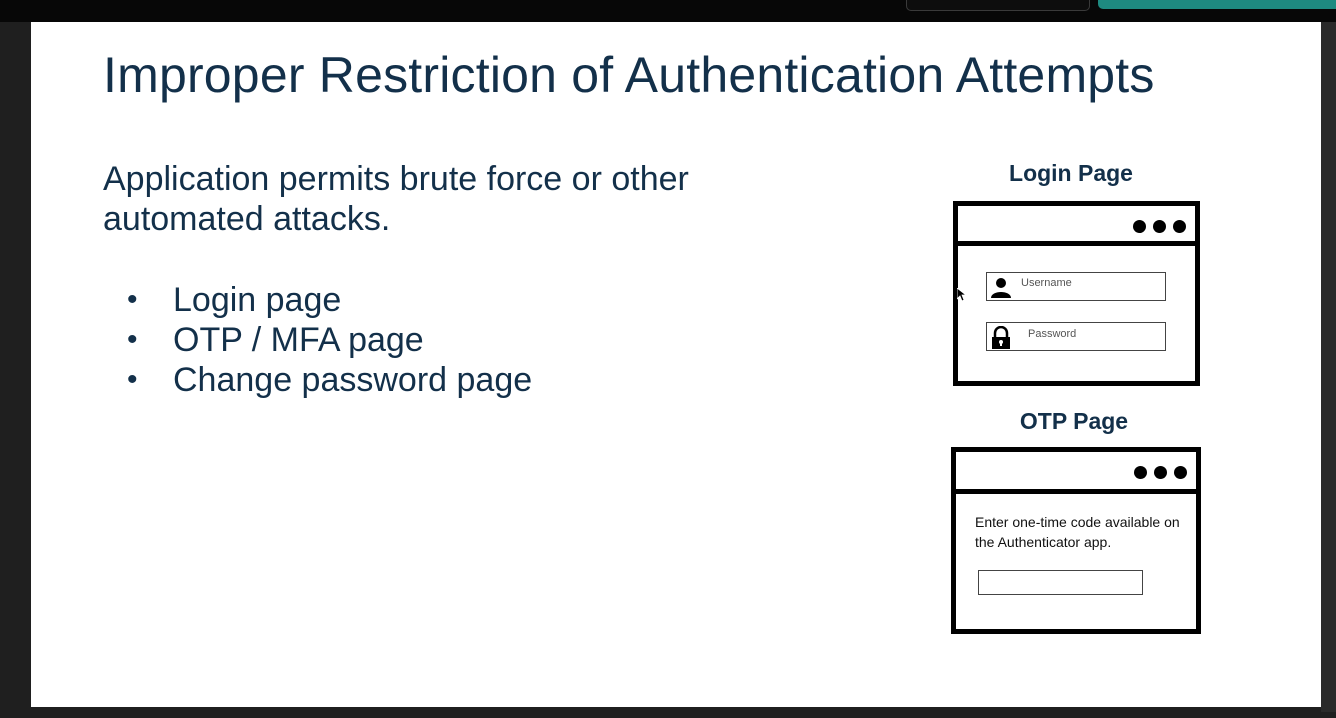 The height and width of the screenshot is (718, 1336). What do you see at coordinates (1001, 288) in the screenshot?
I see `user-icon` at bounding box center [1001, 288].